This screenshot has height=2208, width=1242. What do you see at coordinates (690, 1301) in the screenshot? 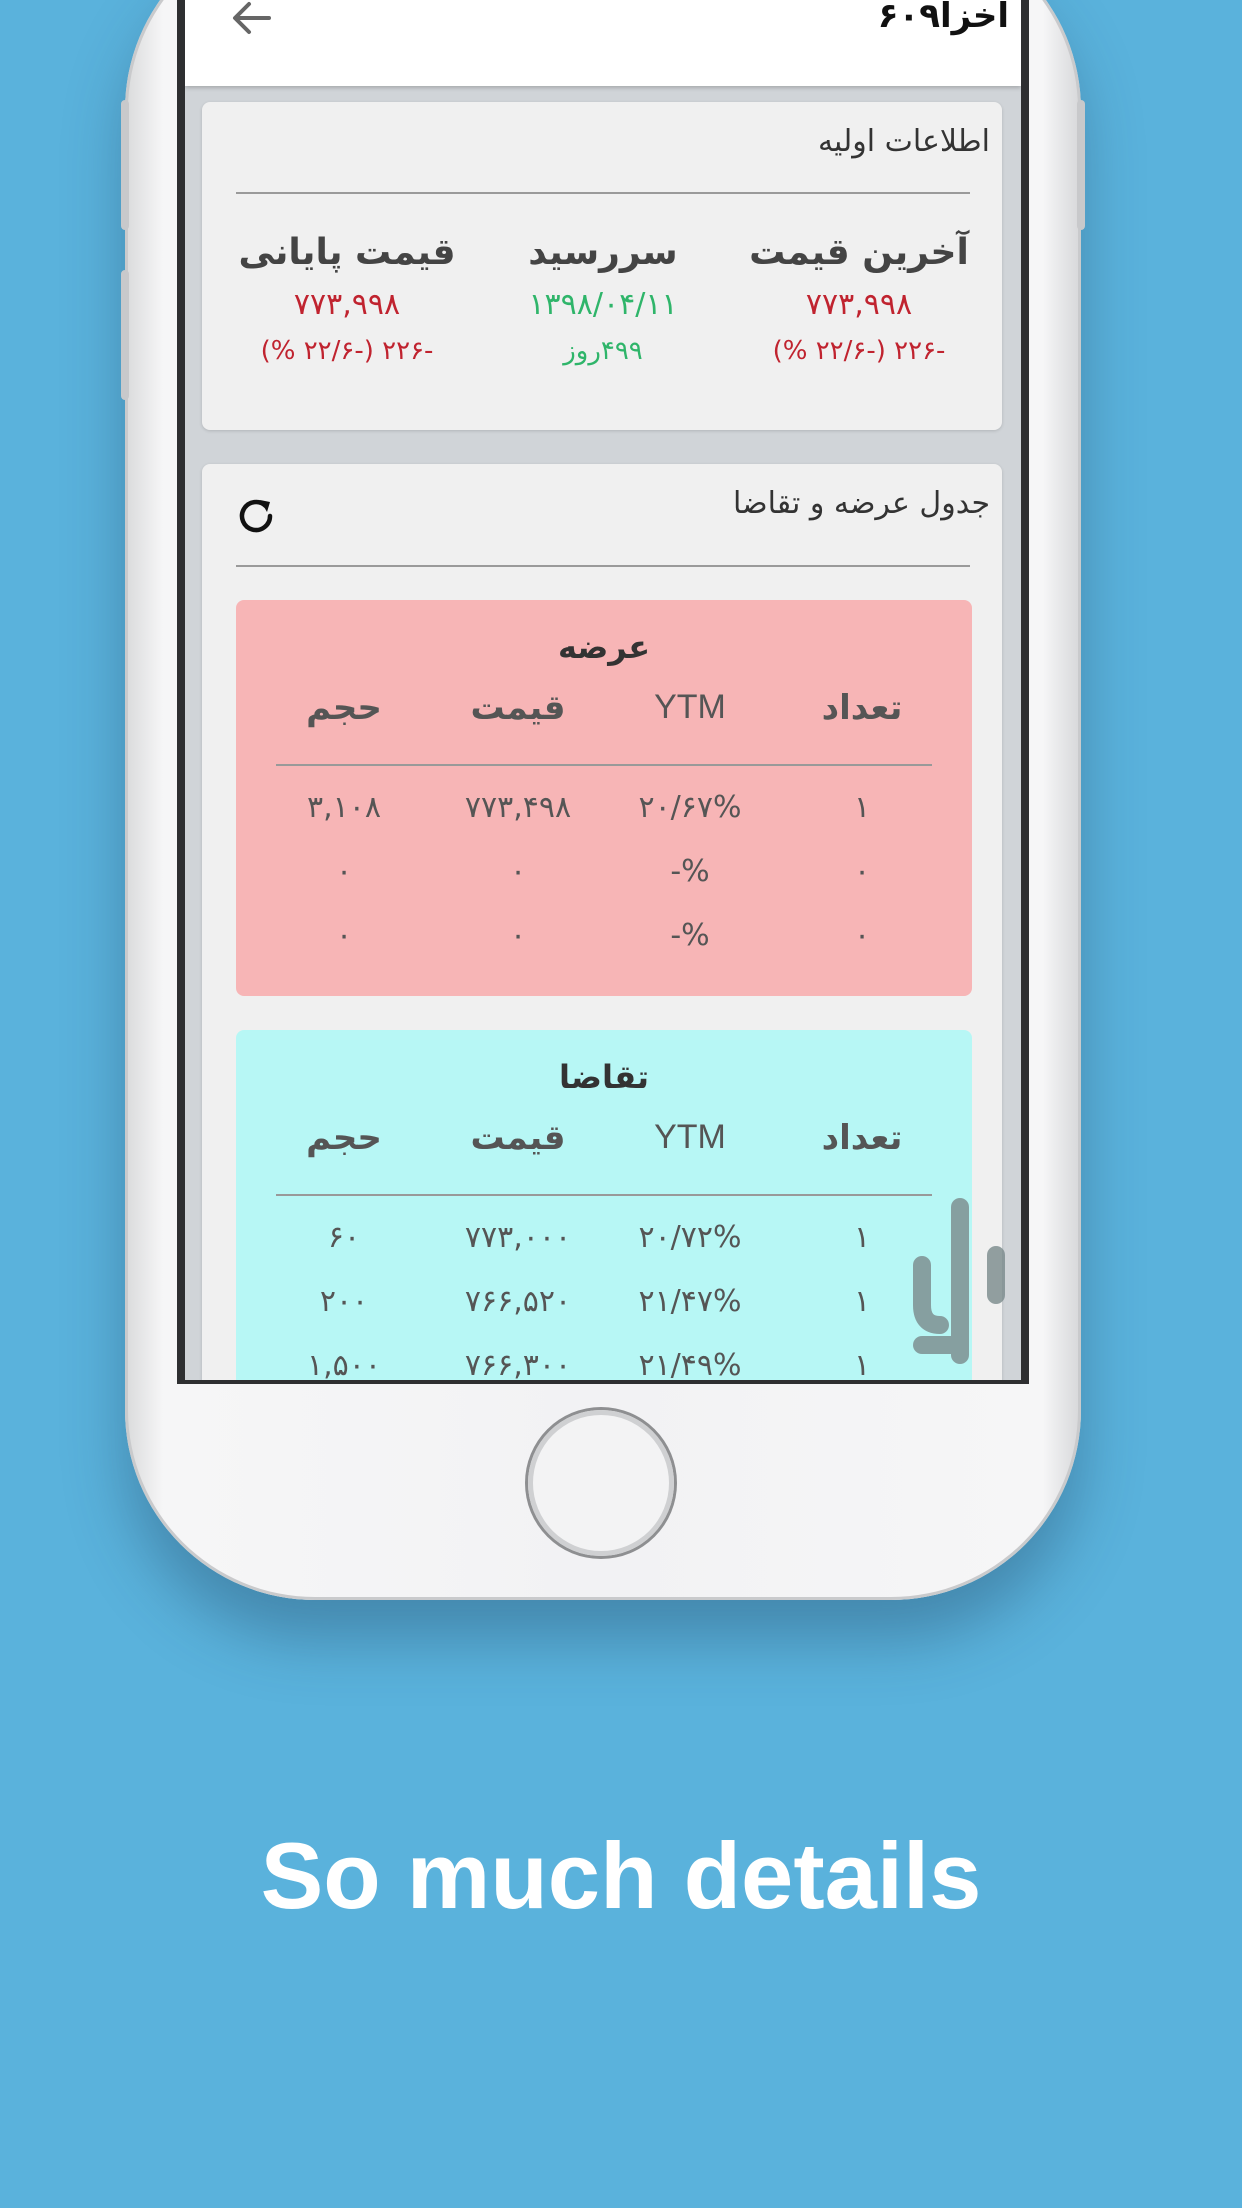
I see `ytm-cell: ۲۱/۴۷%` at bounding box center [690, 1301].